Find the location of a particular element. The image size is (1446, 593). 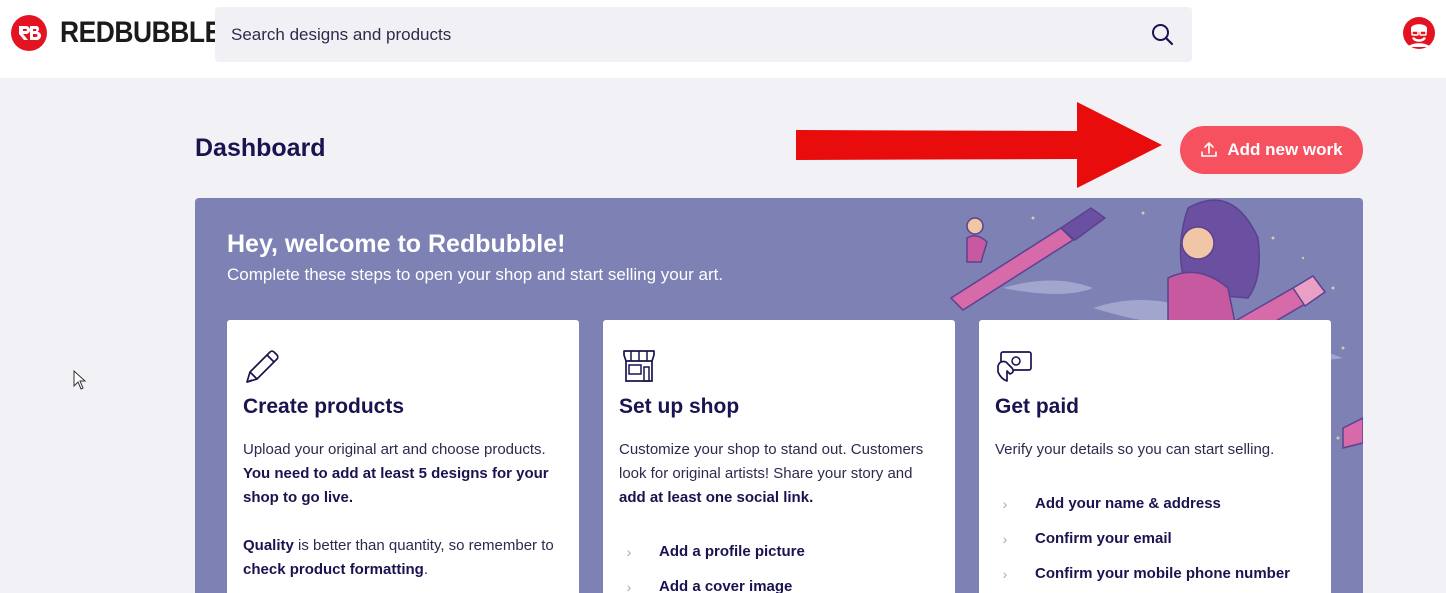

page-title: Dashboard is located at coordinates (260, 148).